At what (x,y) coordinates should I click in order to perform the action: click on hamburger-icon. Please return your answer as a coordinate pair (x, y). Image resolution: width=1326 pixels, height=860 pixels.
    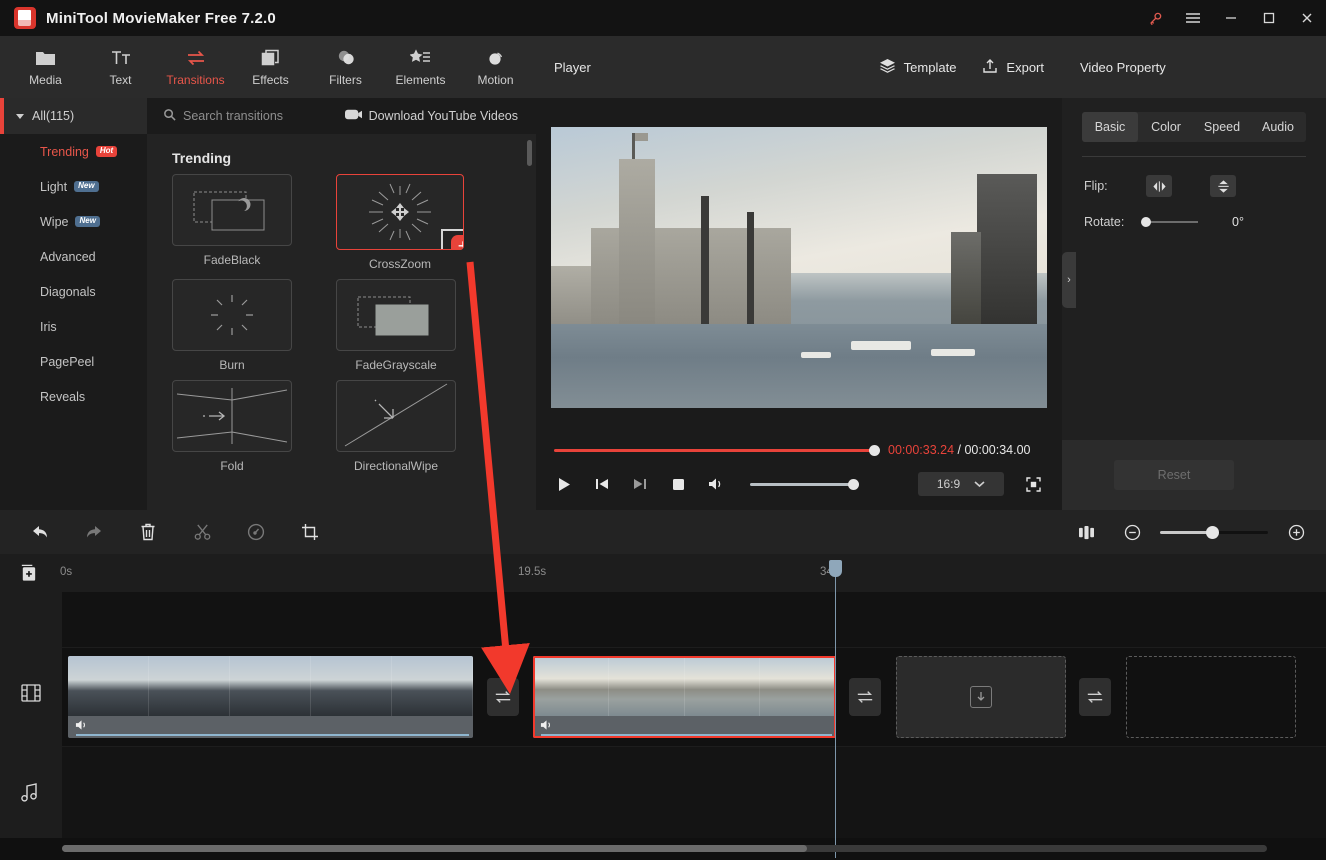
    Looking at the image, I should click on (1193, 18).